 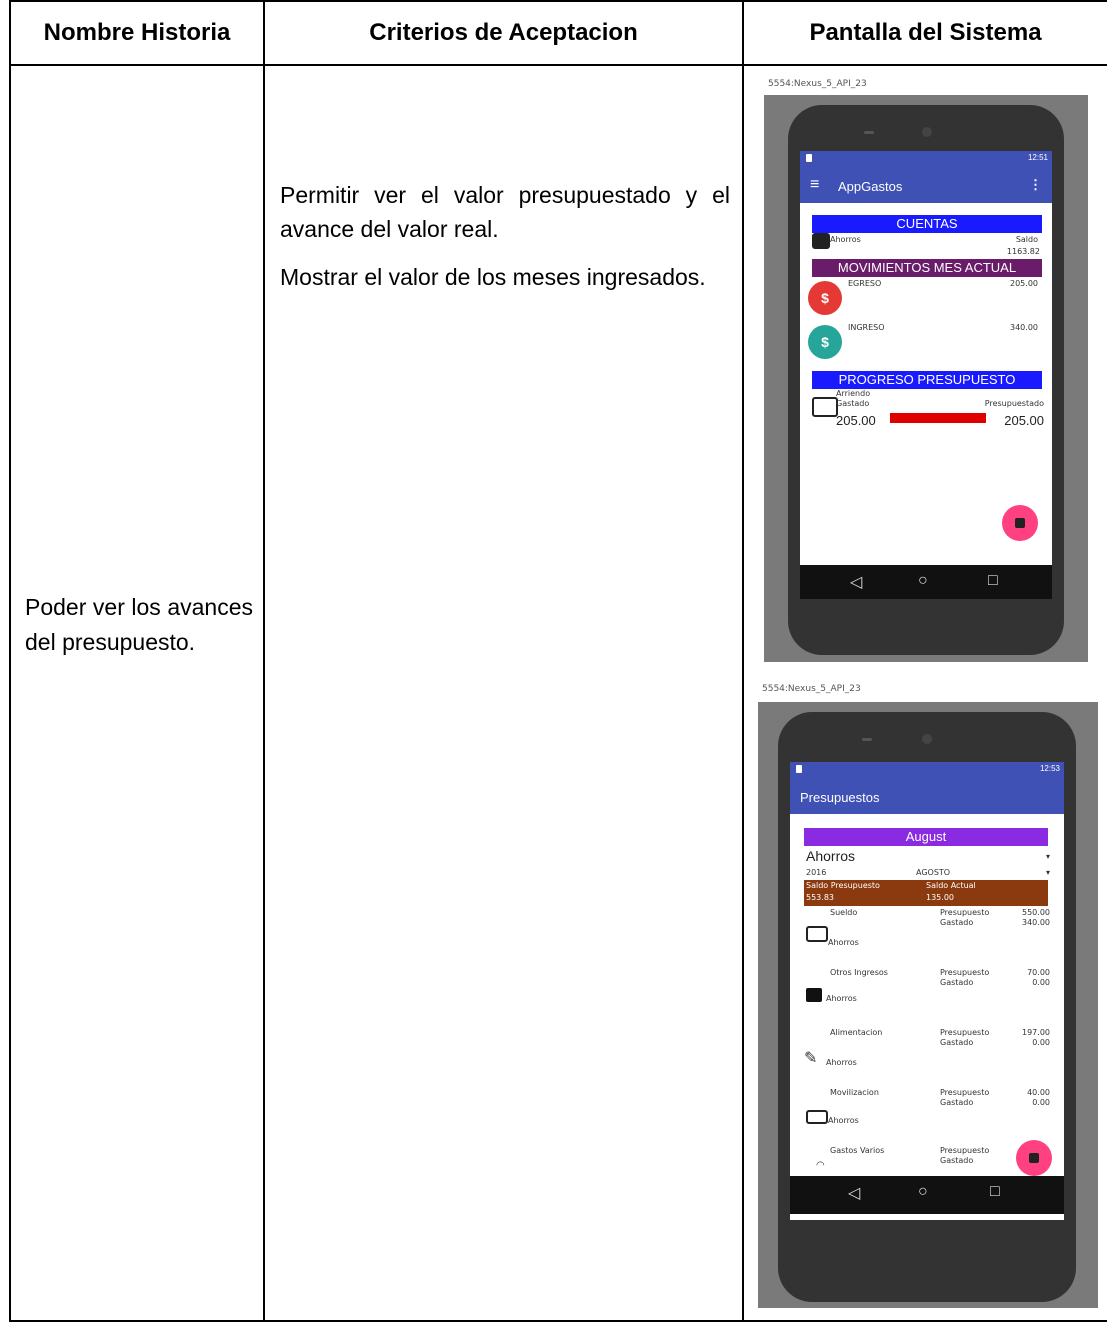 What do you see at coordinates (817, 84) in the screenshot?
I see `emulator-window-title: 5554:Nexus_5_API_23` at bounding box center [817, 84].